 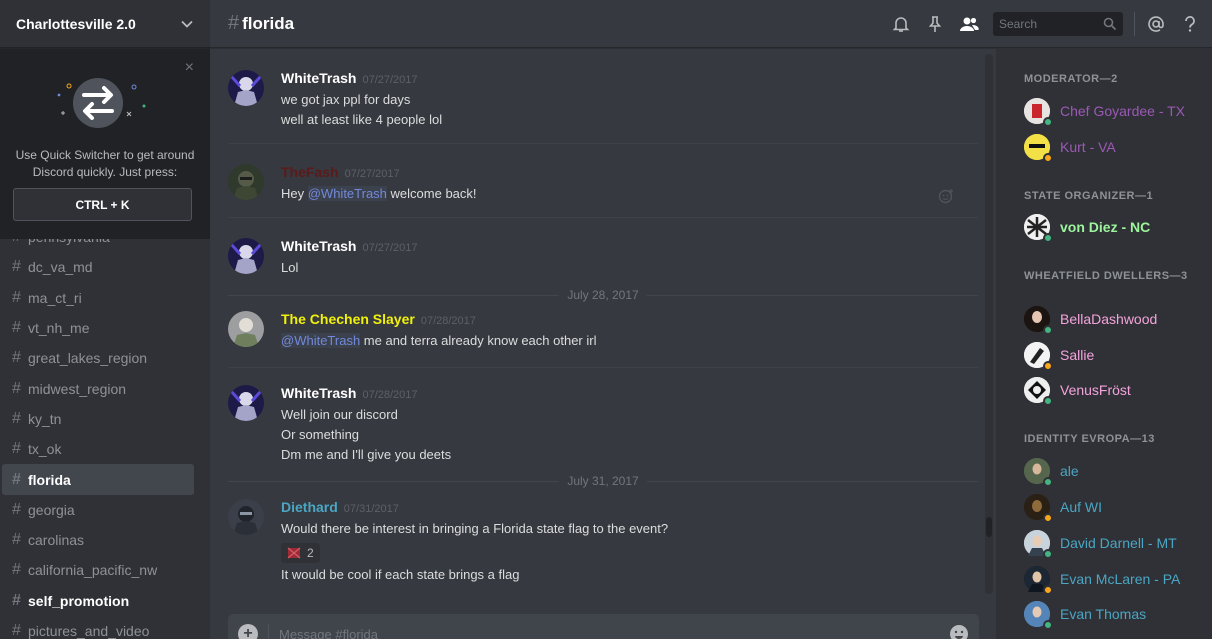 I want to click on channel-ma-ct-ri: # ma_ct_ri, so click(x=98, y=298).